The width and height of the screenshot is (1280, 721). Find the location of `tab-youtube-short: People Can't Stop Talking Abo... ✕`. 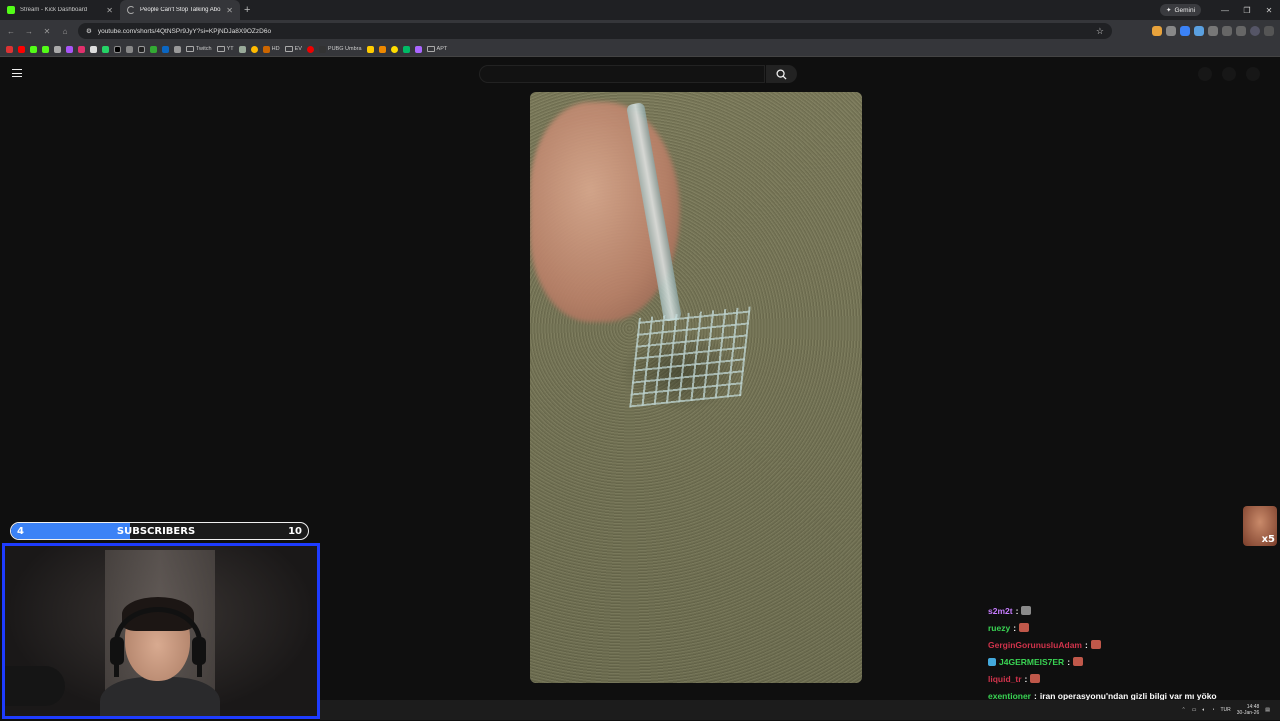

tab-youtube-short: People Can't Stop Talking Abo... ✕ is located at coordinates (180, 10).